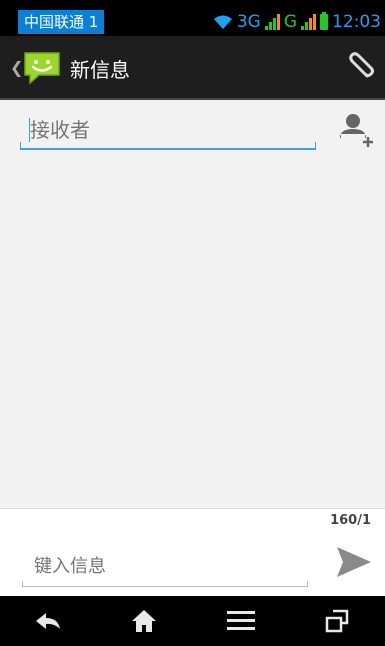 The image size is (385, 646). I want to click on home-icon, so click(144, 621).